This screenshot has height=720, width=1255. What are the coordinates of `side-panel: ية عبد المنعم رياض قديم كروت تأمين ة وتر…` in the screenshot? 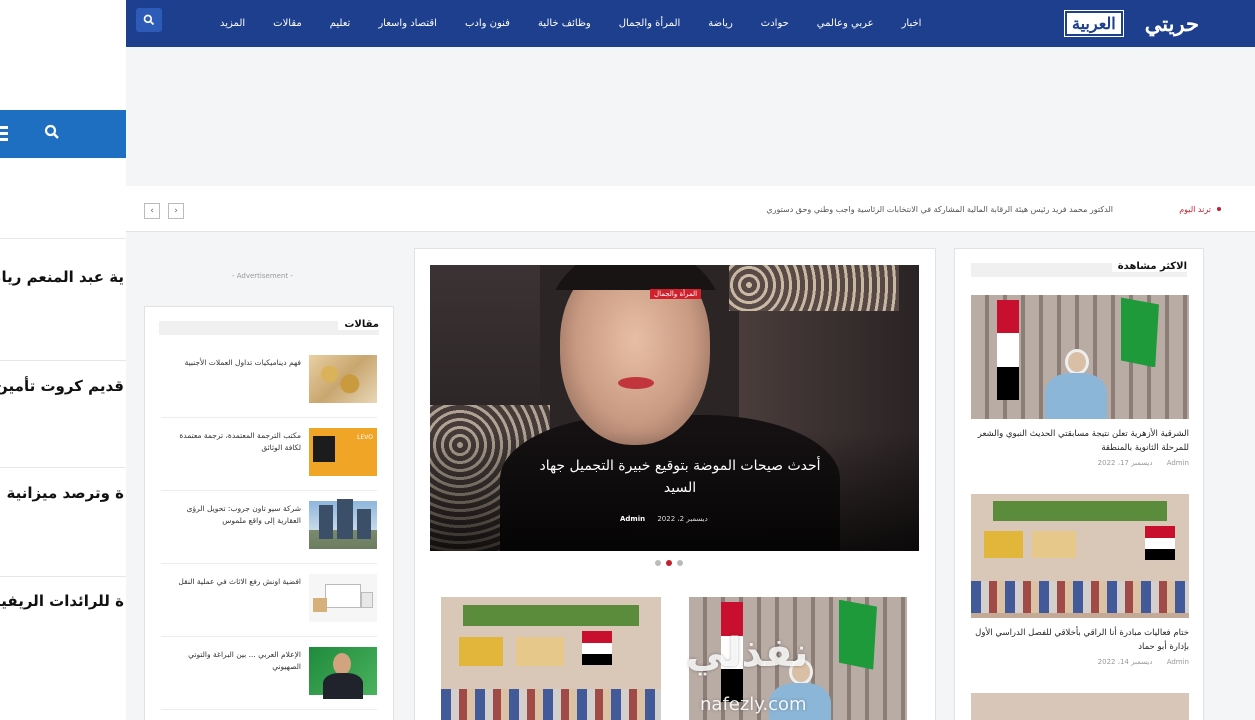 It's located at (63, 360).